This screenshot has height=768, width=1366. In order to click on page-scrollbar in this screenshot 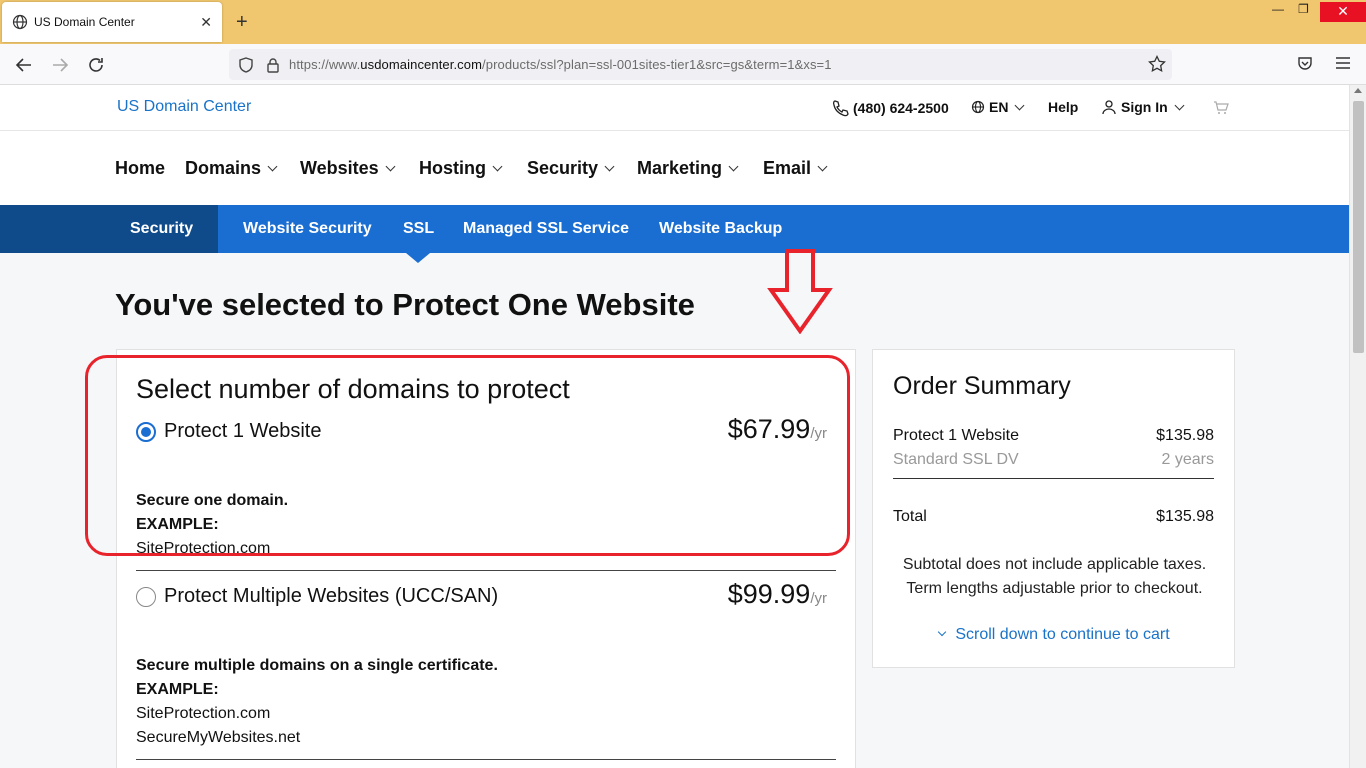, I will do `click(1357, 426)`.